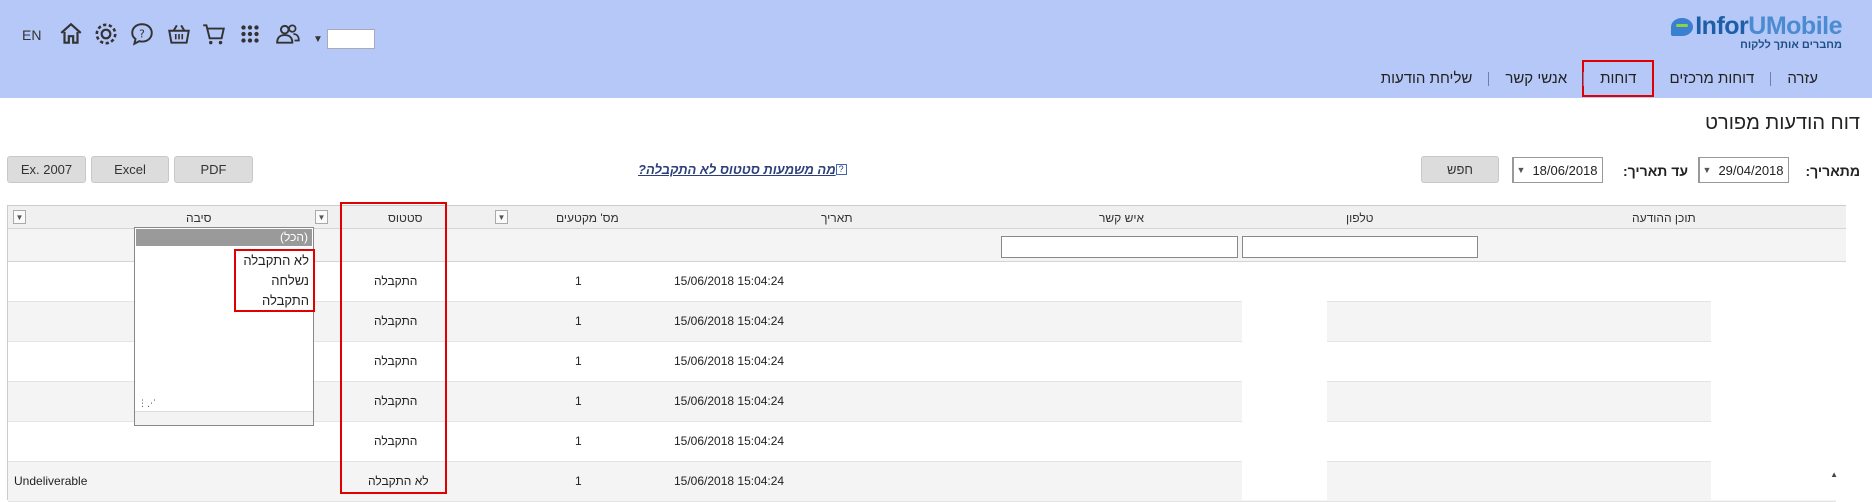  What do you see at coordinates (1834, 474) in the screenshot?
I see `scroll-up-icon: ▲` at bounding box center [1834, 474].